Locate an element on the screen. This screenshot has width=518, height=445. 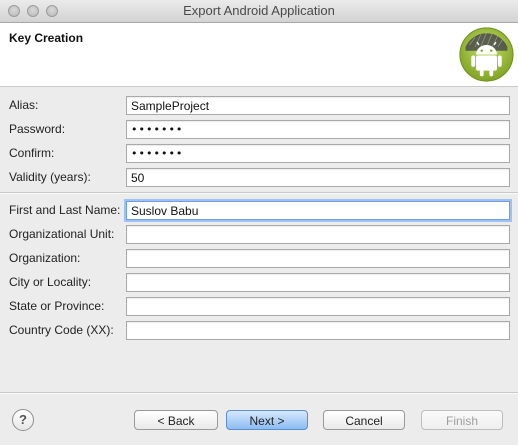
page-title: Key Creation is located at coordinates (46, 38).